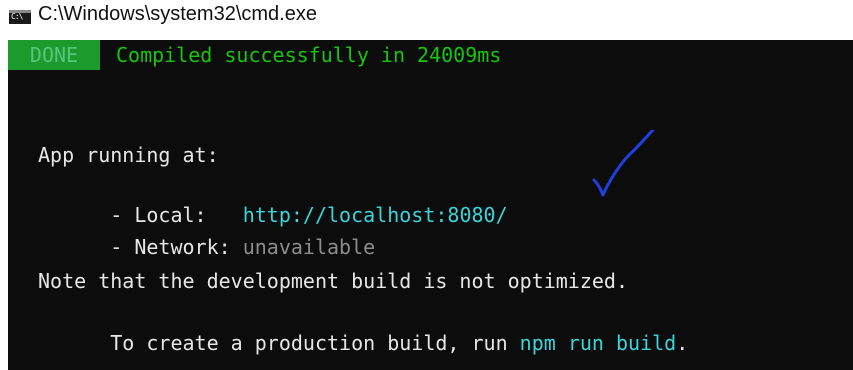 The width and height of the screenshot is (853, 370). Describe the element at coordinates (598, 343) in the screenshot. I see `npm-run-build-command: npm run build` at that location.